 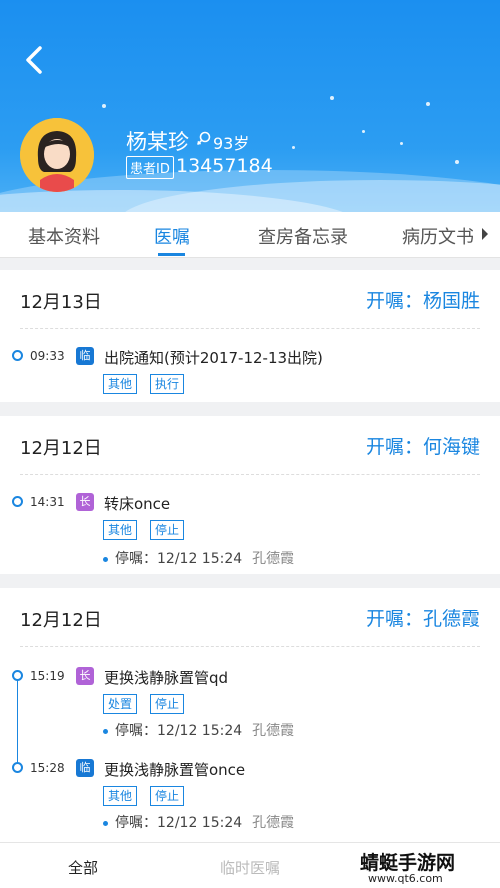 I want to click on ordering-doctor: 开嘱：杨国胜, so click(x=422, y=301).